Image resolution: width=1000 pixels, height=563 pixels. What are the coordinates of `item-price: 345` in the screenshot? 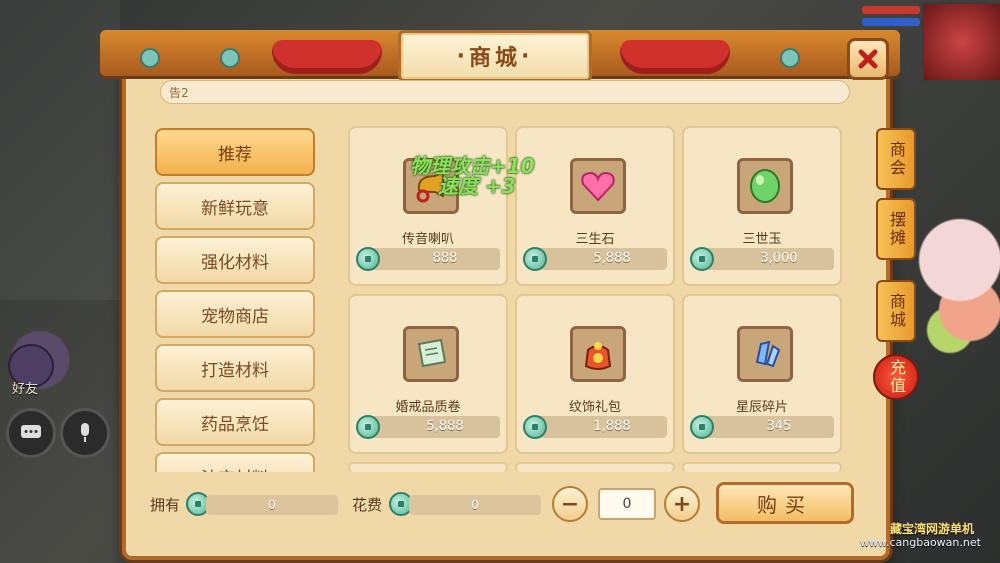 It's located at (779, 426).